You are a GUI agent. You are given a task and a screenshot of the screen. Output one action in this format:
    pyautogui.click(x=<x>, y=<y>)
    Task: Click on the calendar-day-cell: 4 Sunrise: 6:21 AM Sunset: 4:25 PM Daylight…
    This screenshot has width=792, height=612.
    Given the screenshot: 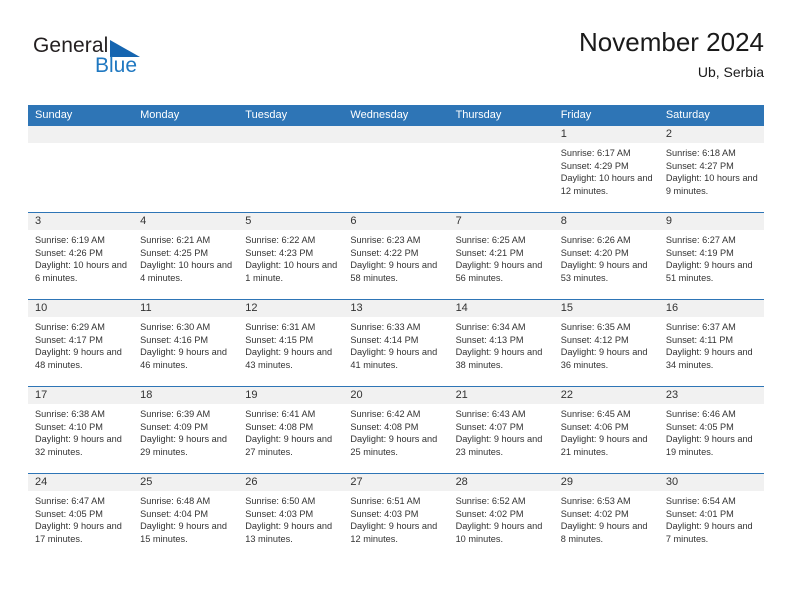 What is the action you would take?
    pyautogui.click(x=186, y=256)
    